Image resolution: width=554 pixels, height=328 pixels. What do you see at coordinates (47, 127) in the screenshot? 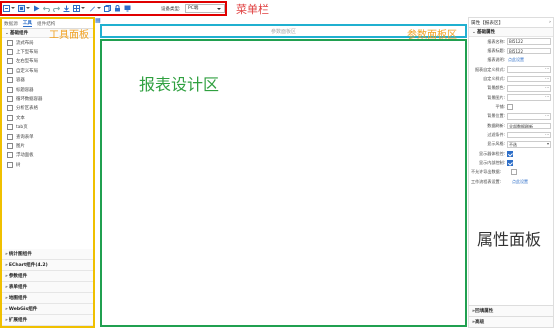
I see `component-item: tab页` at bounding box center [47, 127].